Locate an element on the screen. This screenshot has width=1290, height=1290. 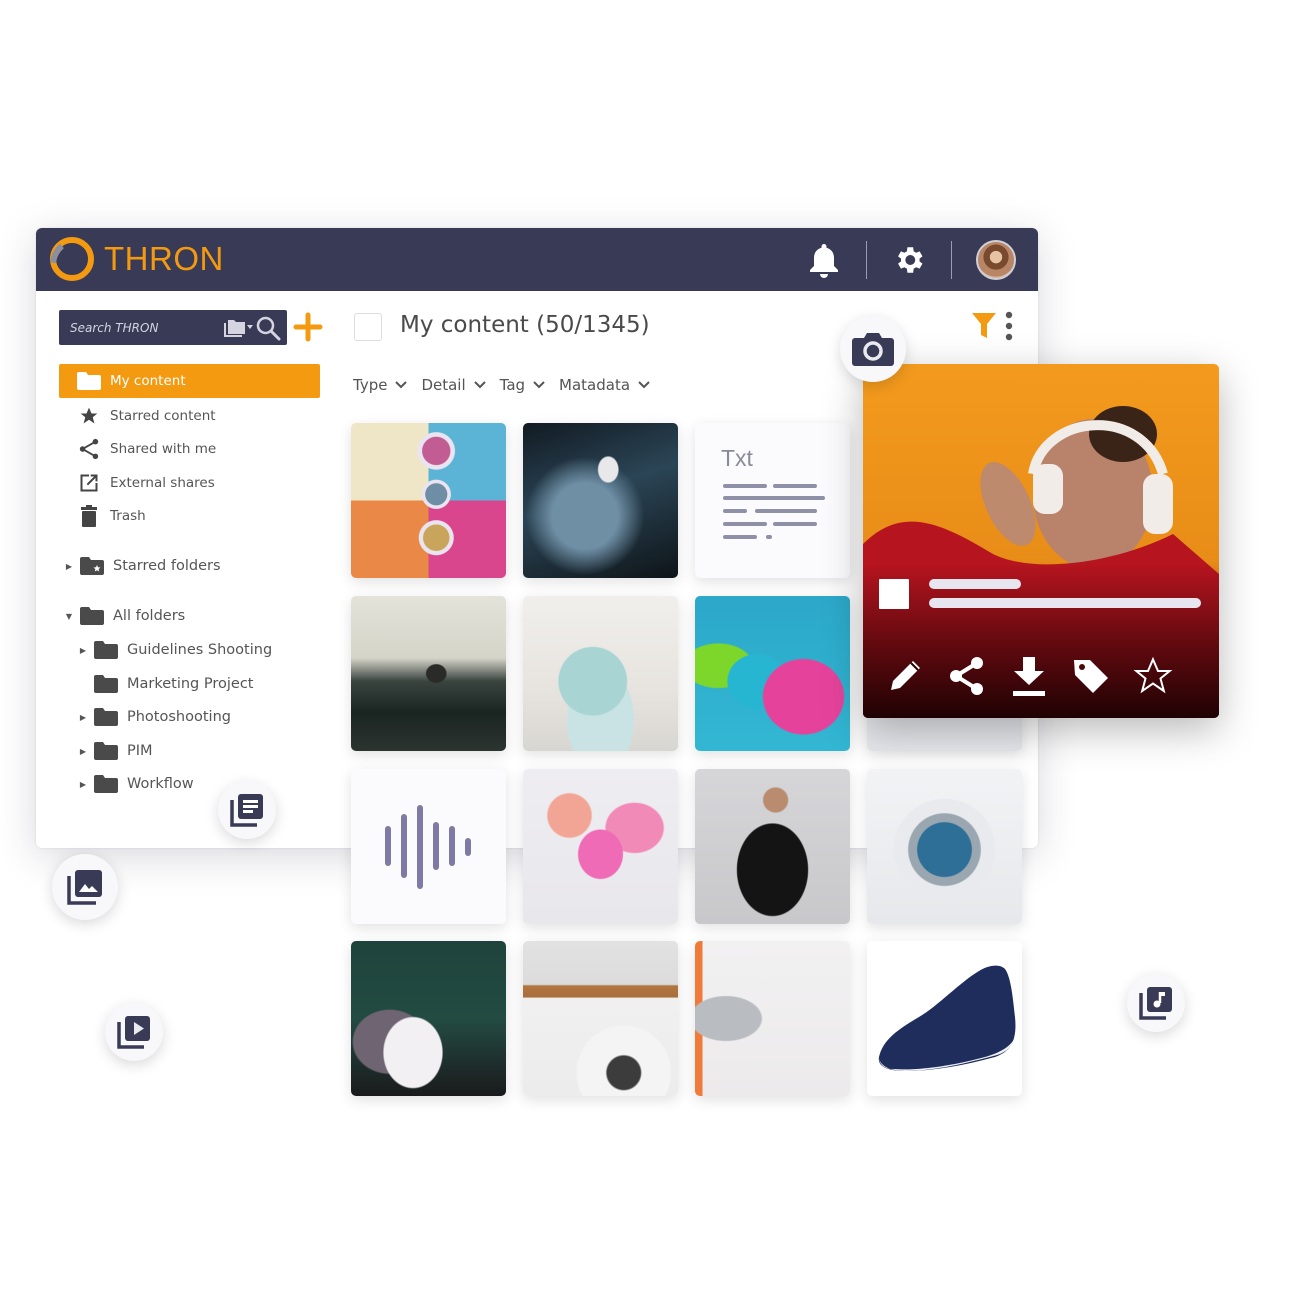
gear-icon is located at coordinates (909, 260).